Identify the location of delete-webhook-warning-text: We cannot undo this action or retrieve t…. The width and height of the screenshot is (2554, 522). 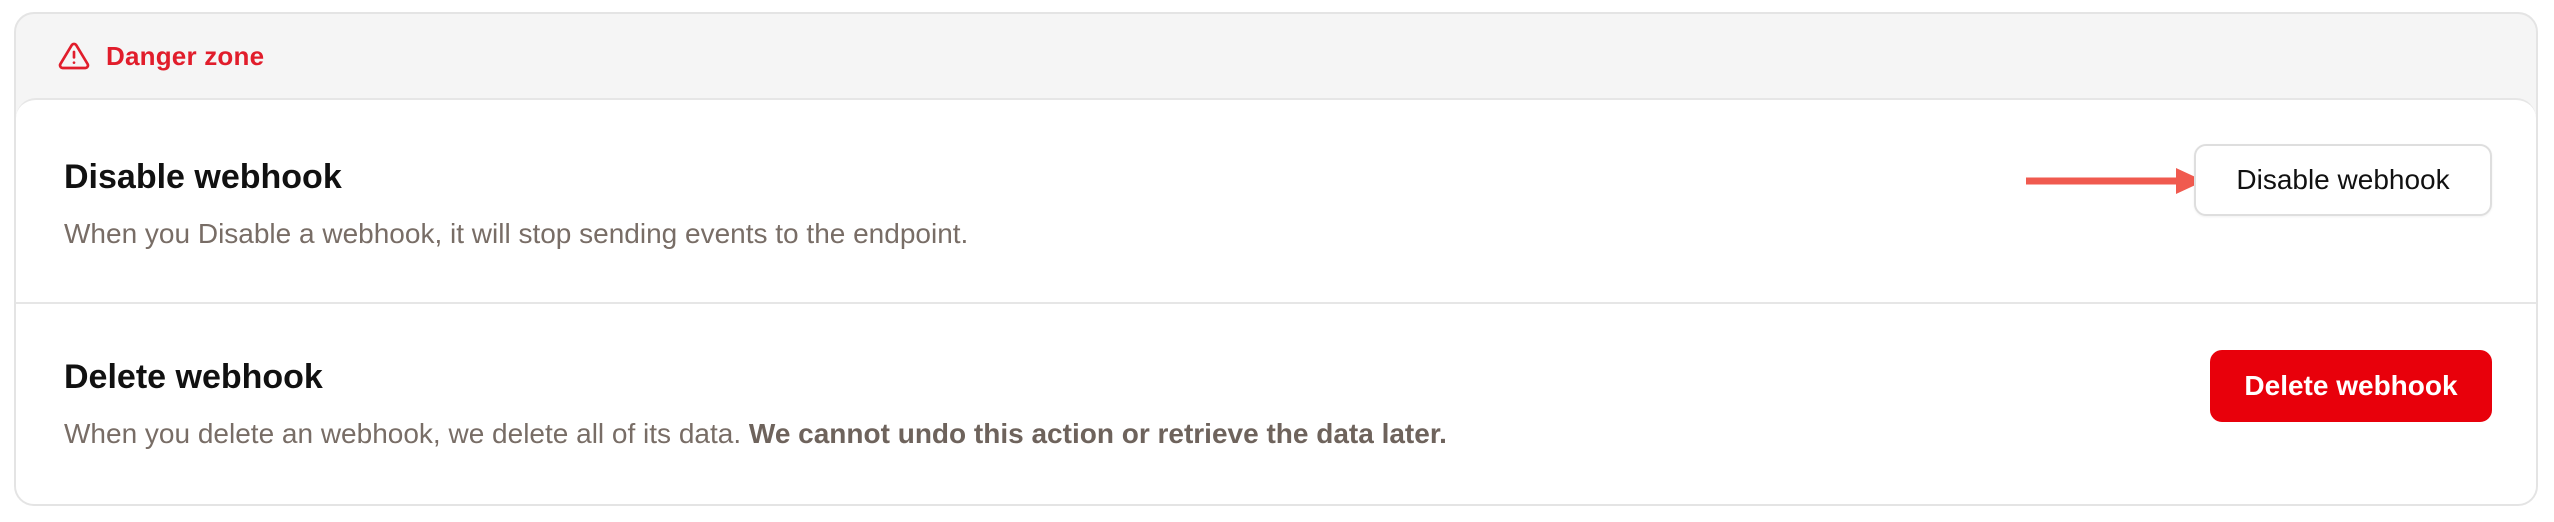
(1097, 433).